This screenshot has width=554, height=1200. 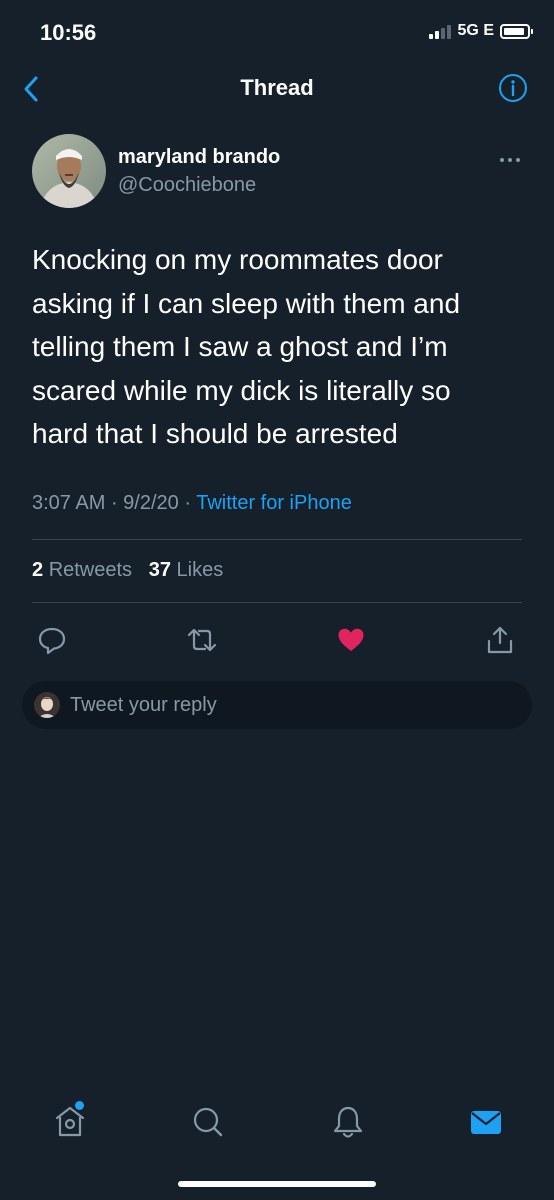 I want to click on search-icon, so click(x=208, y=1122).